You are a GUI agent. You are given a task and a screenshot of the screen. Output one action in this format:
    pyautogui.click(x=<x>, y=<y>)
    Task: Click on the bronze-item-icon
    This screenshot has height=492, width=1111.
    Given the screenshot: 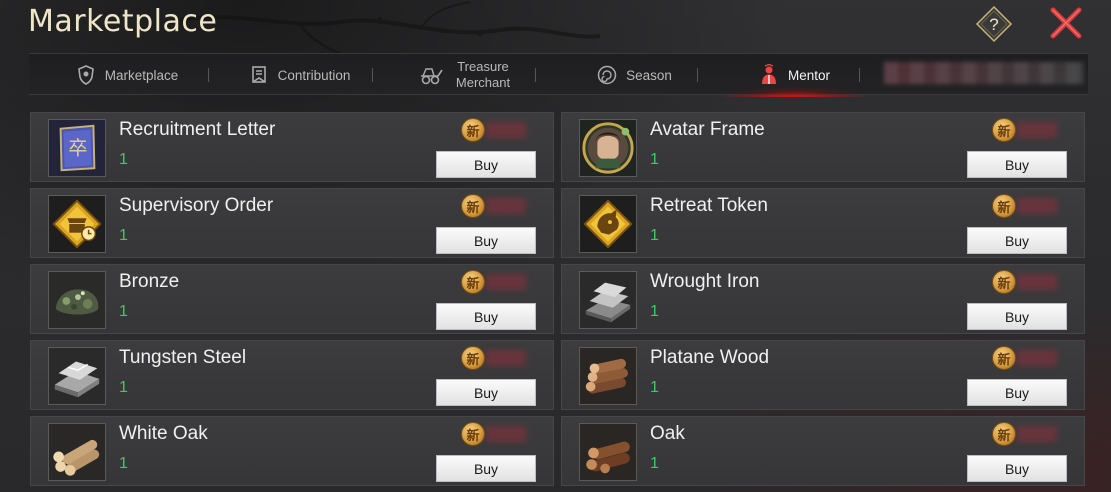 What is the action you would take?
    pyautogui.click(x=77, y=300)
    